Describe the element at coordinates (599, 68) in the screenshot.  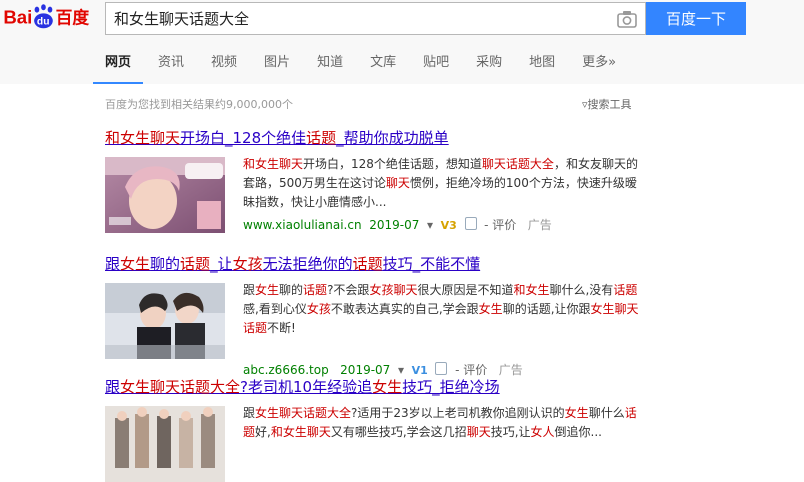
I see `tab-9: 更多»` at that location.